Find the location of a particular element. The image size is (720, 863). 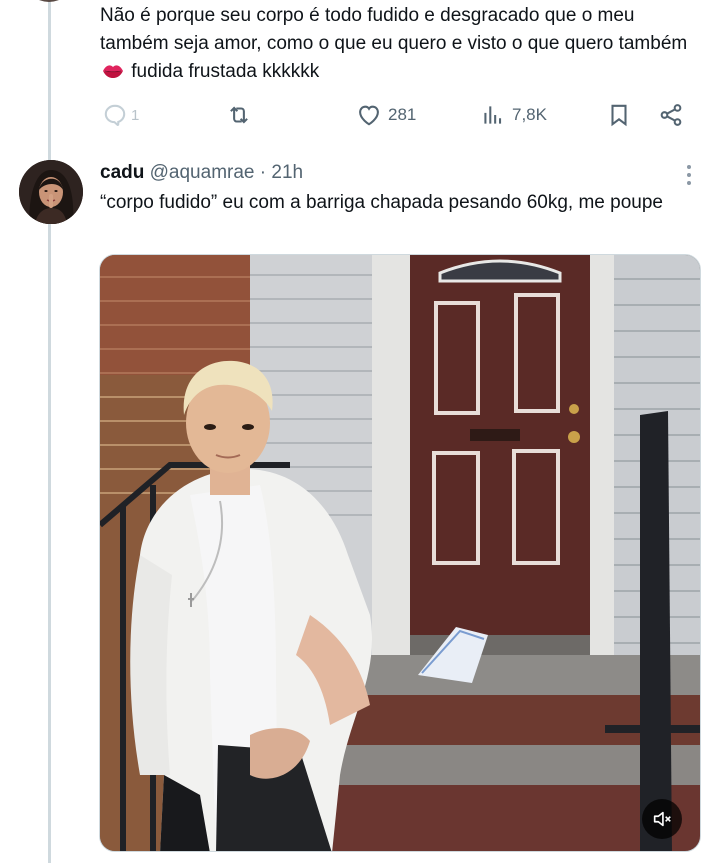

bar-chart-icon is located at coordinates (493, 115).